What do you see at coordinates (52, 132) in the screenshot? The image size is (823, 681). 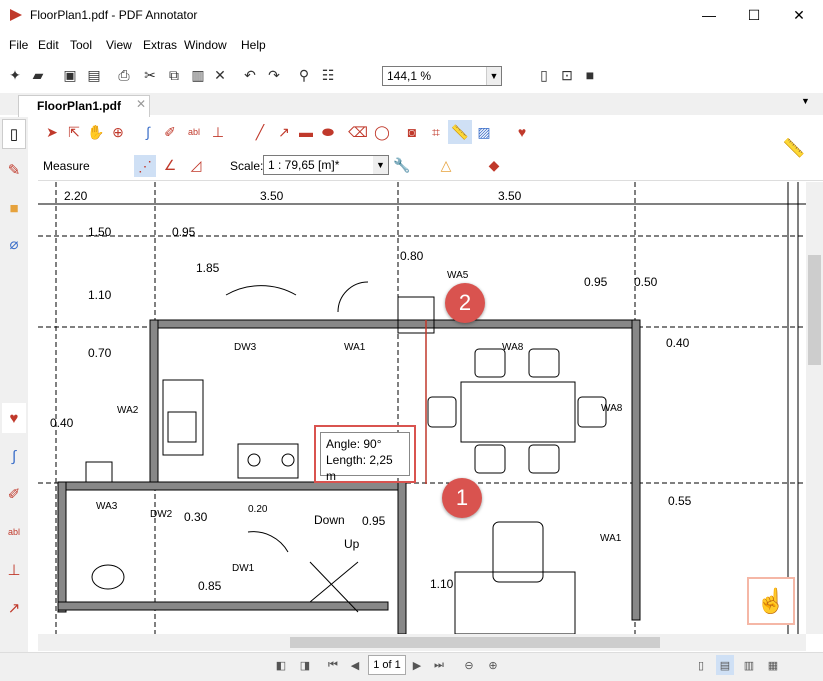 I see `select-arrow-icon: ➤` at bounding box center [52, 132].